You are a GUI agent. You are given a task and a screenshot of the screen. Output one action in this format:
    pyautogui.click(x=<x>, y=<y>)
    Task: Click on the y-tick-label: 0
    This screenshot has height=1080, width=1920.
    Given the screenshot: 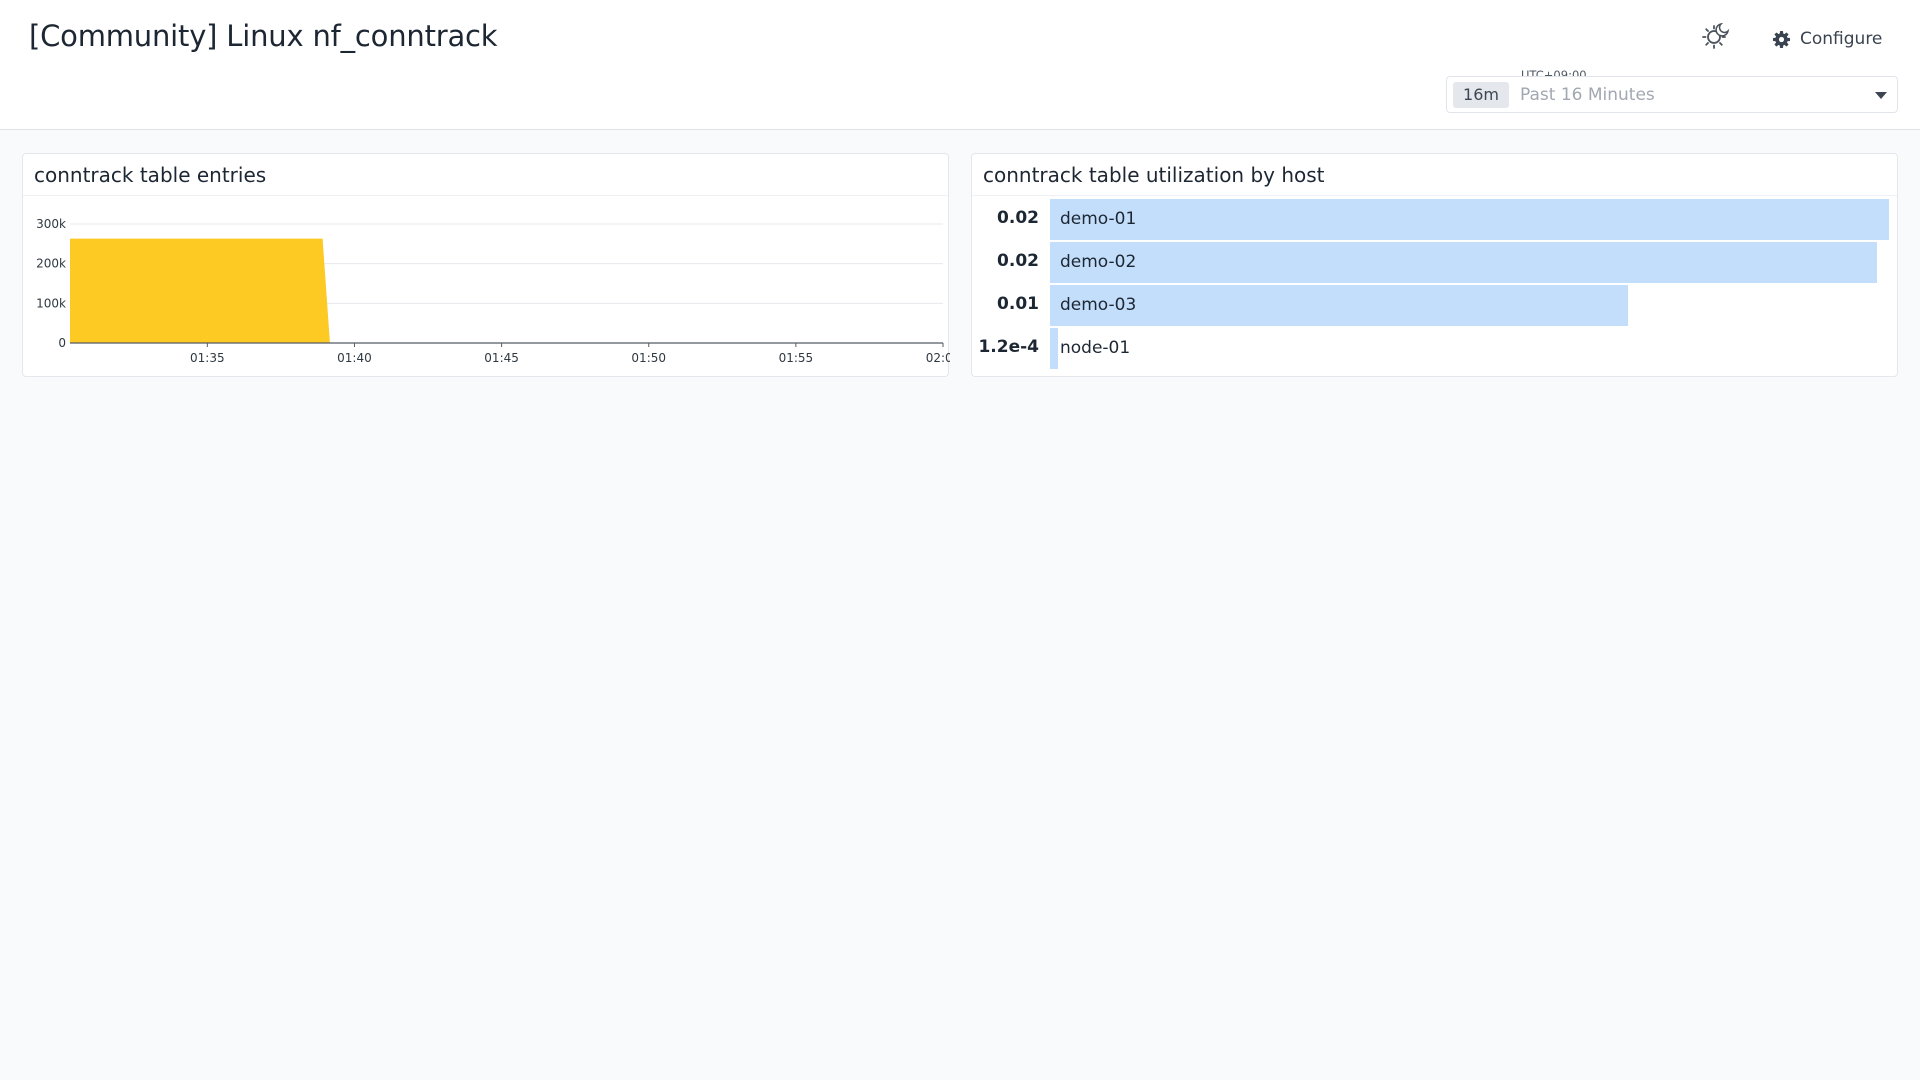 What is the action you would take?
    pyautogui.click(x=62, y=343)
    